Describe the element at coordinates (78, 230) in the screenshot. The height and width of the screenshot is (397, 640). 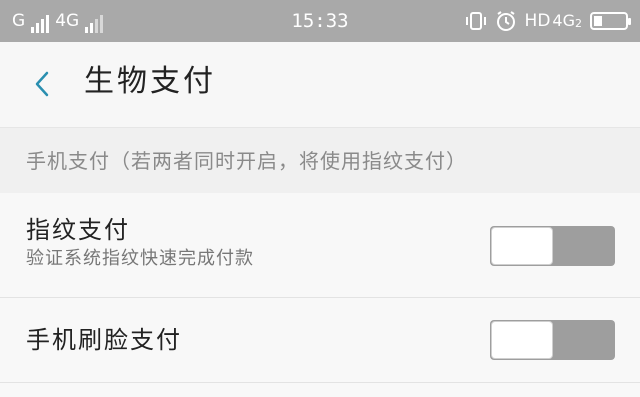
I see `setting-title: 指纹支付` at that location.